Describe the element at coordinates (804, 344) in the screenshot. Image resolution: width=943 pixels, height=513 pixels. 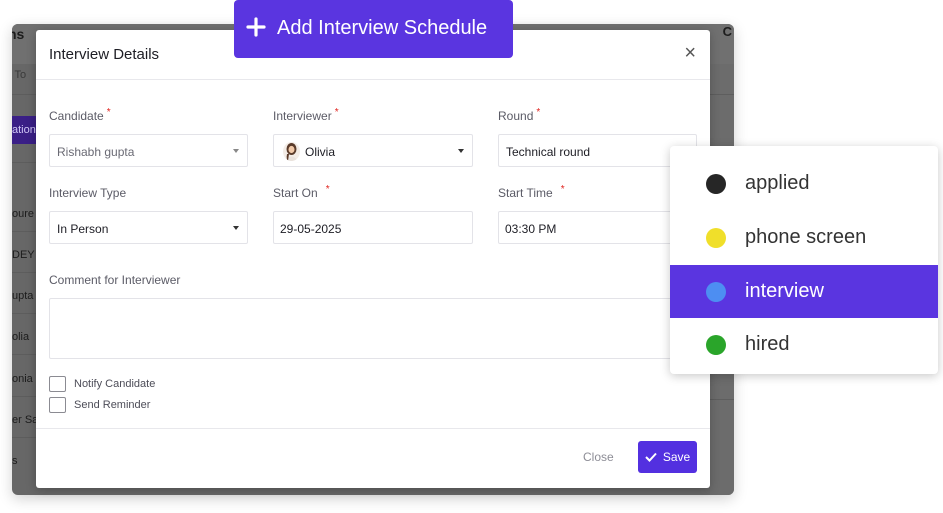
I see `status-option-hired: hired` at that location.